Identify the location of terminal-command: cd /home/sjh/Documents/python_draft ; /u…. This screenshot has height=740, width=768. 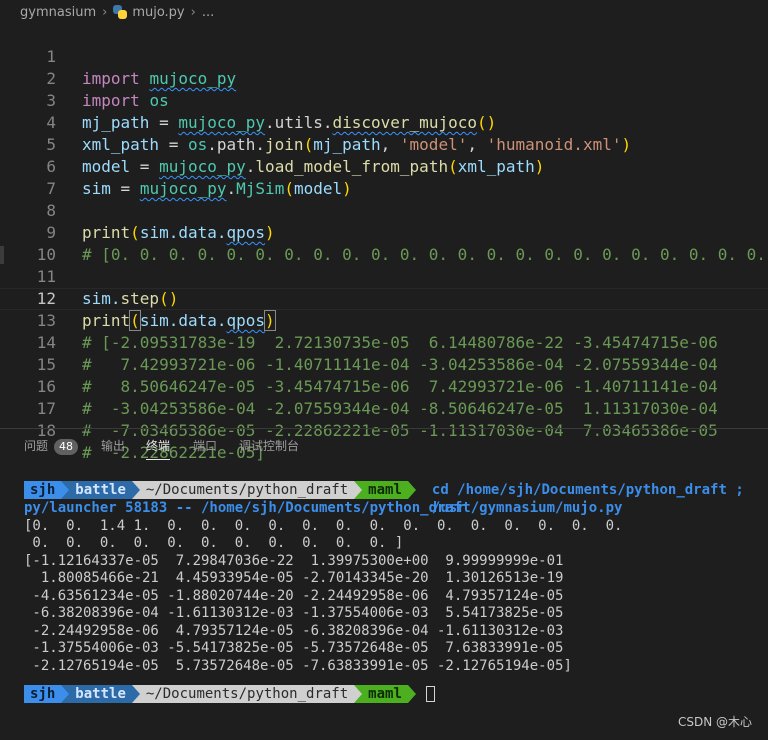
(587, 499).